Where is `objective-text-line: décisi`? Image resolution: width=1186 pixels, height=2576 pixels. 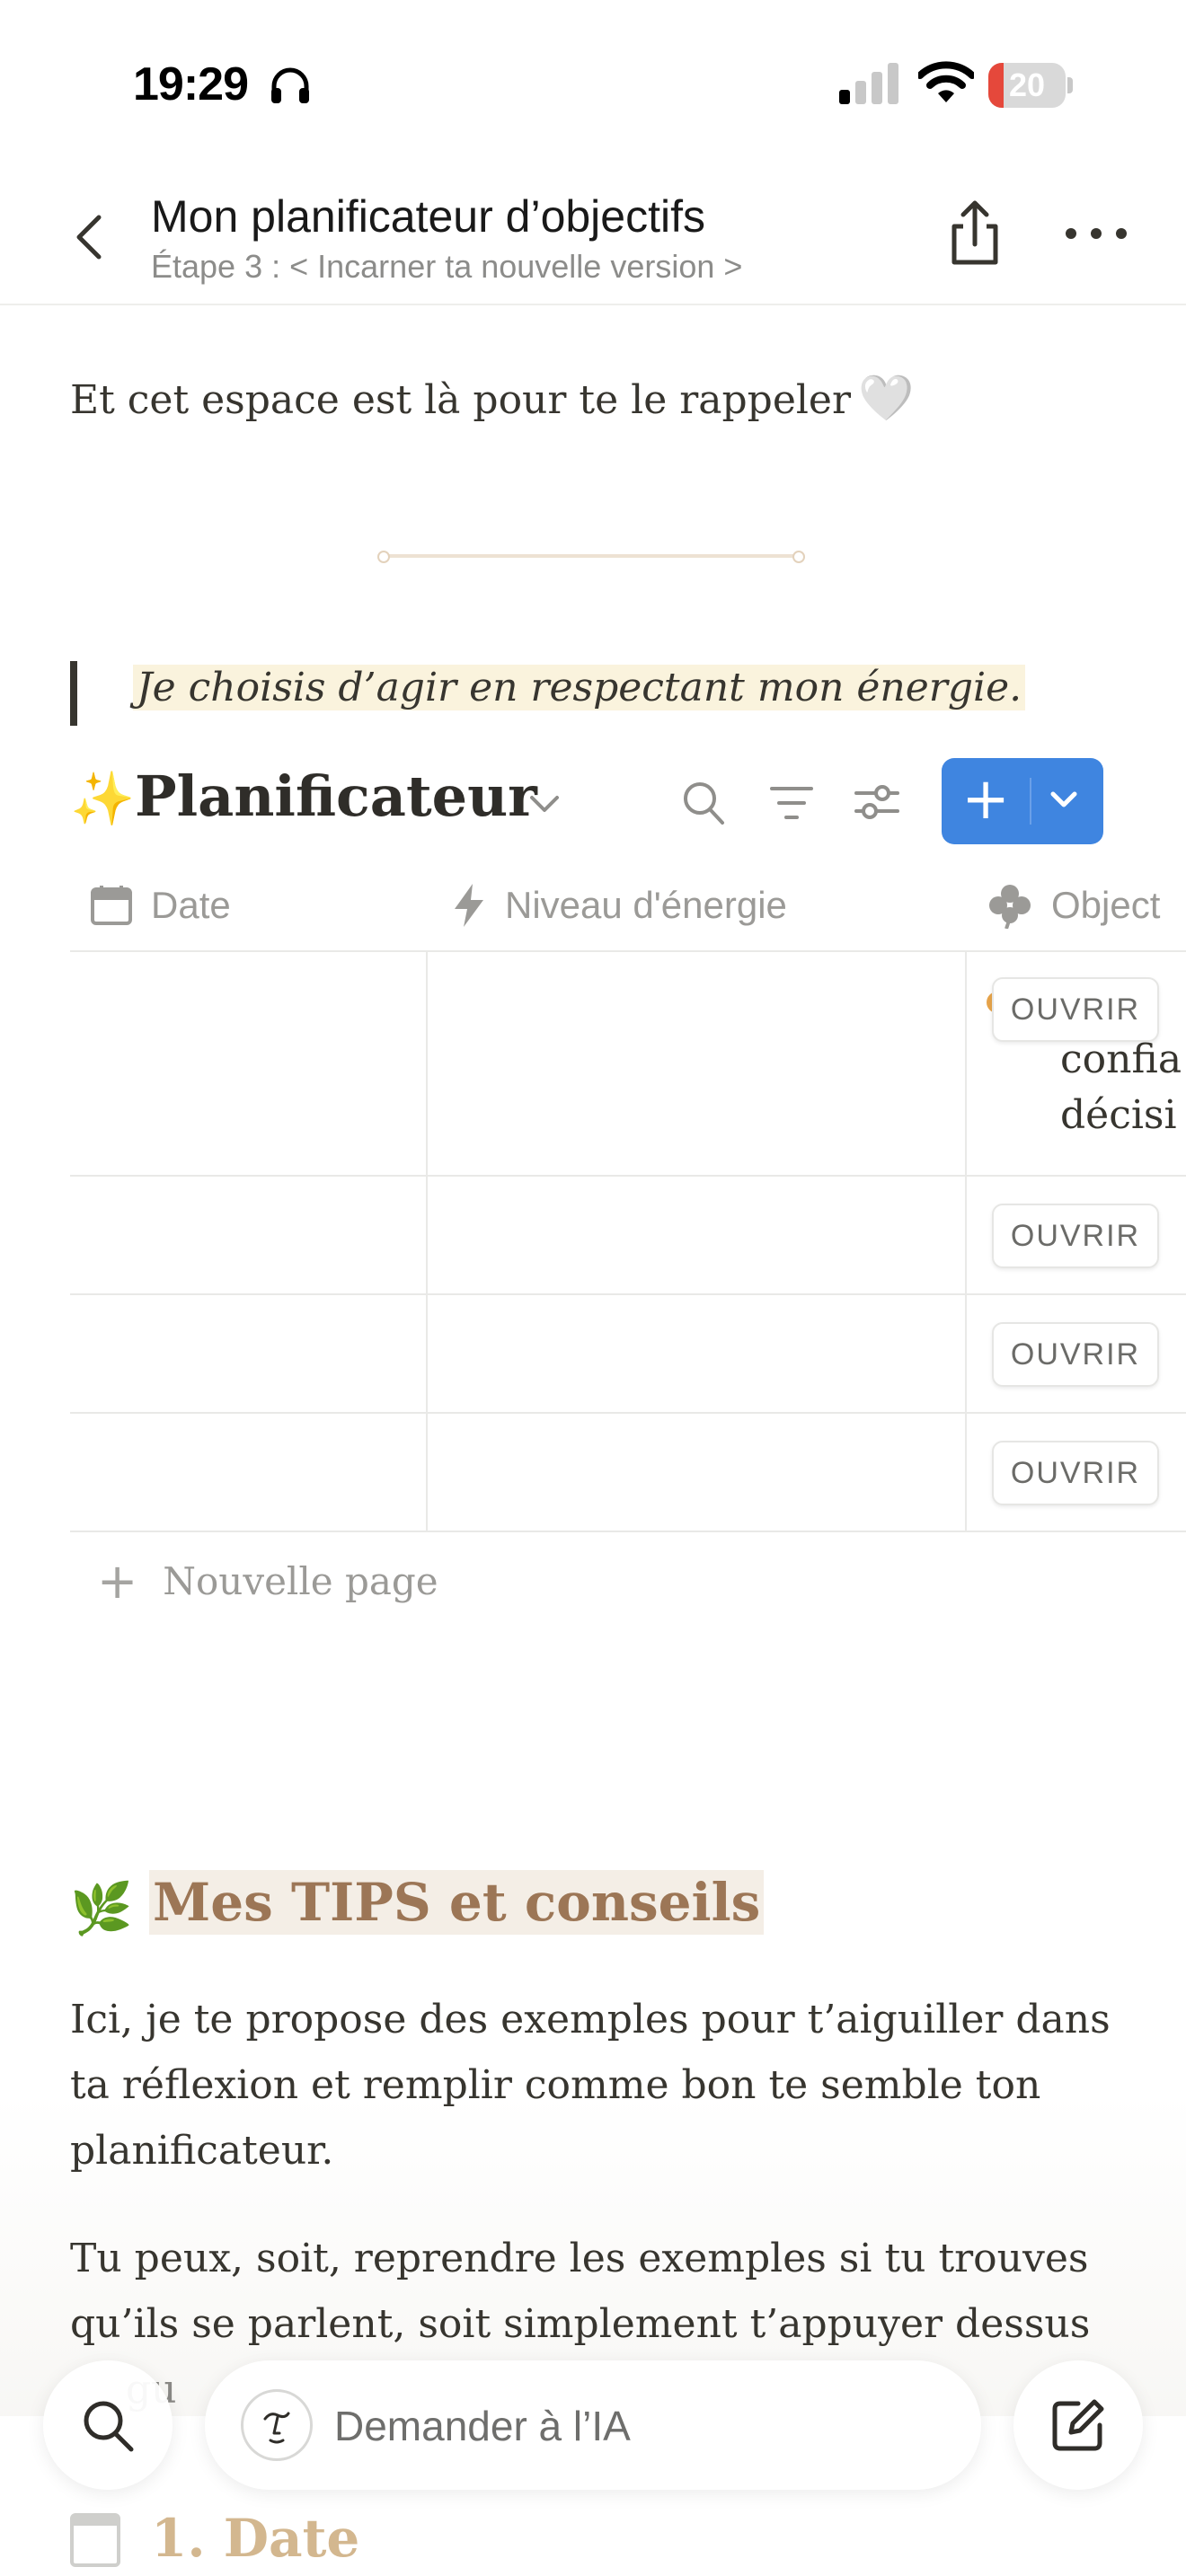
objective-text-line: décisi is located at coordinates (1118, 1115).